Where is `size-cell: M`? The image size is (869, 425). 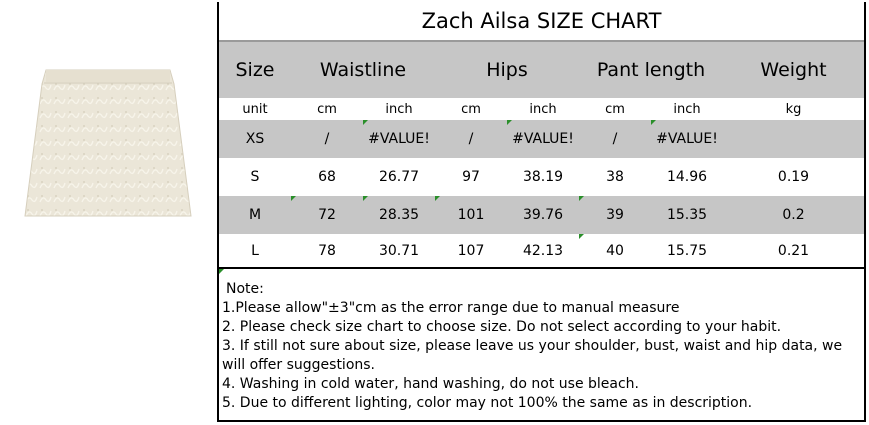 size-cell: M is located at coordinates (255, 215).